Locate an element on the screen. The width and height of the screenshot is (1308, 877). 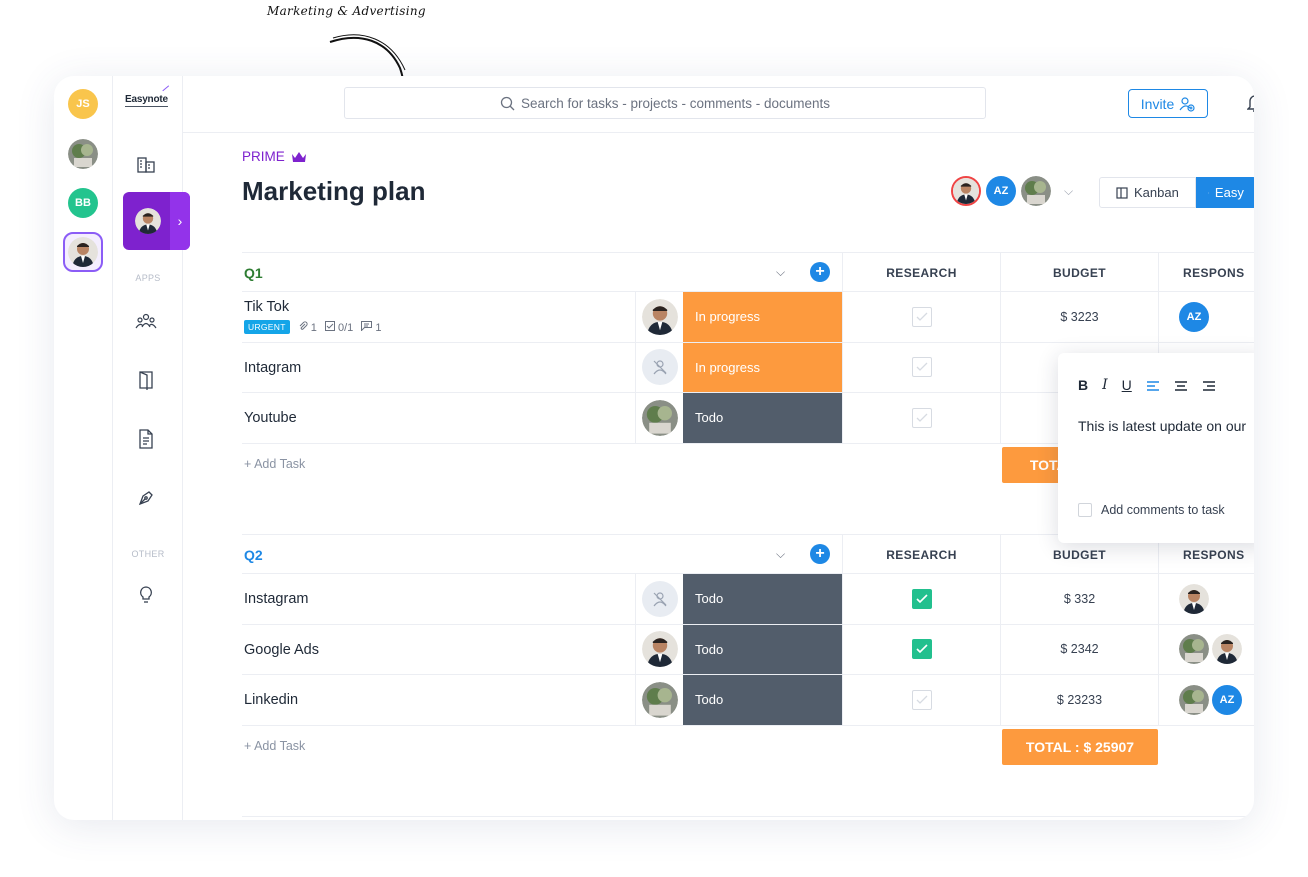
workspace-active is located at coordinates (83, 252).